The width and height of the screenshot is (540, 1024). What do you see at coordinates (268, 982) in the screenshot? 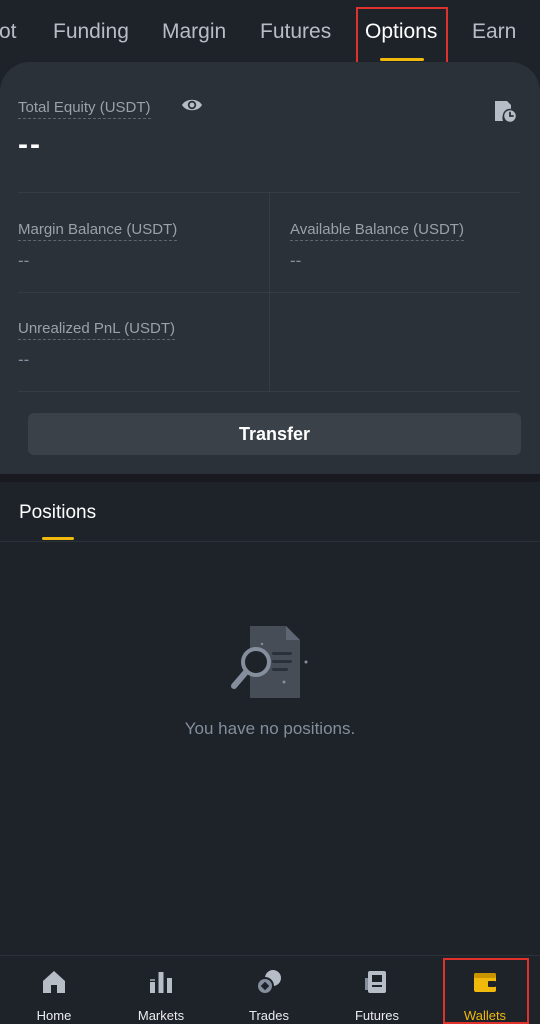
I see `trades-icon` at bounding box center [268, 982].